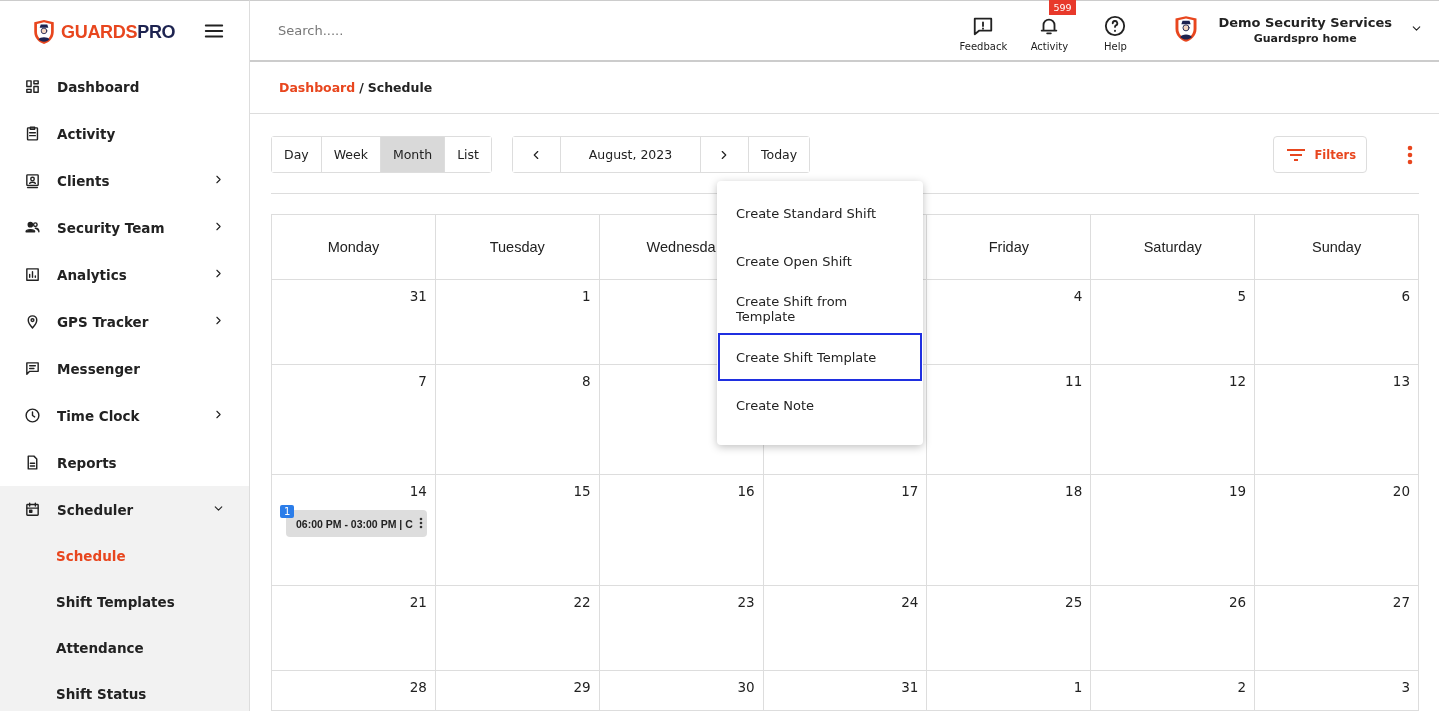 This screenshot has width=1439, height=711. Describe the element at coordinates (910, 491) in the screenshot. I see `day-number: 17` at that location.